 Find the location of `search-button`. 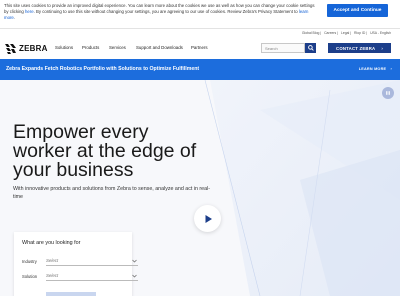

search-button is located at coordinates (310, 48).